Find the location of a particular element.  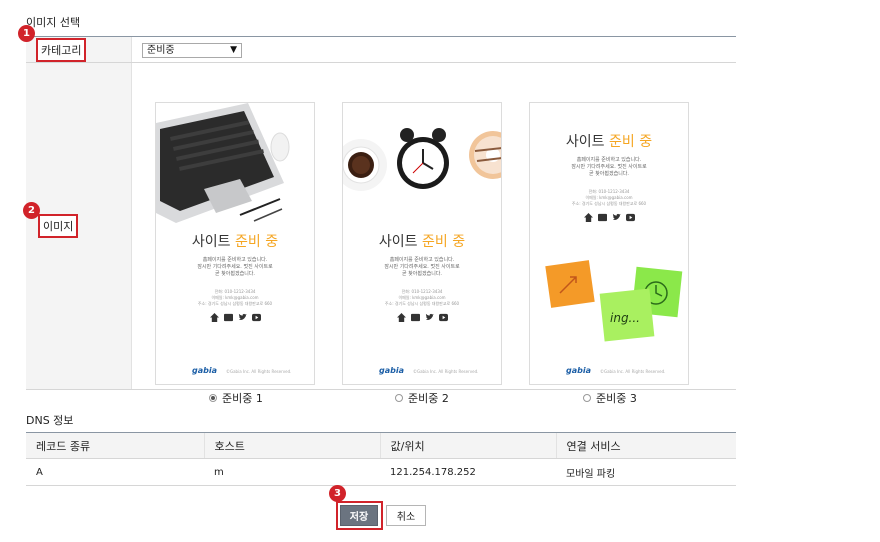

step-badge-2: 2 is located at coordinates (31, 210).